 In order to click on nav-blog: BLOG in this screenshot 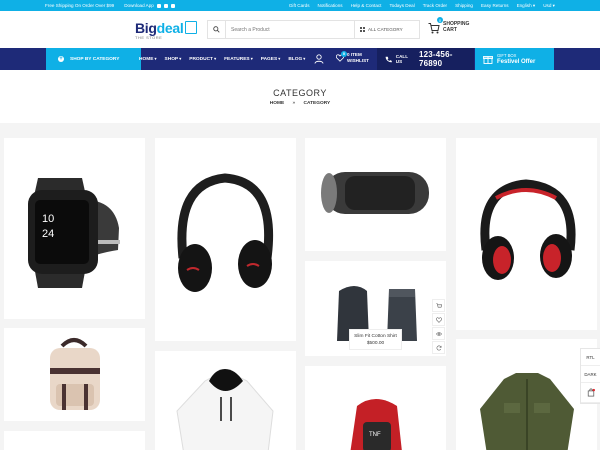, I will do `click(296, 59)`.